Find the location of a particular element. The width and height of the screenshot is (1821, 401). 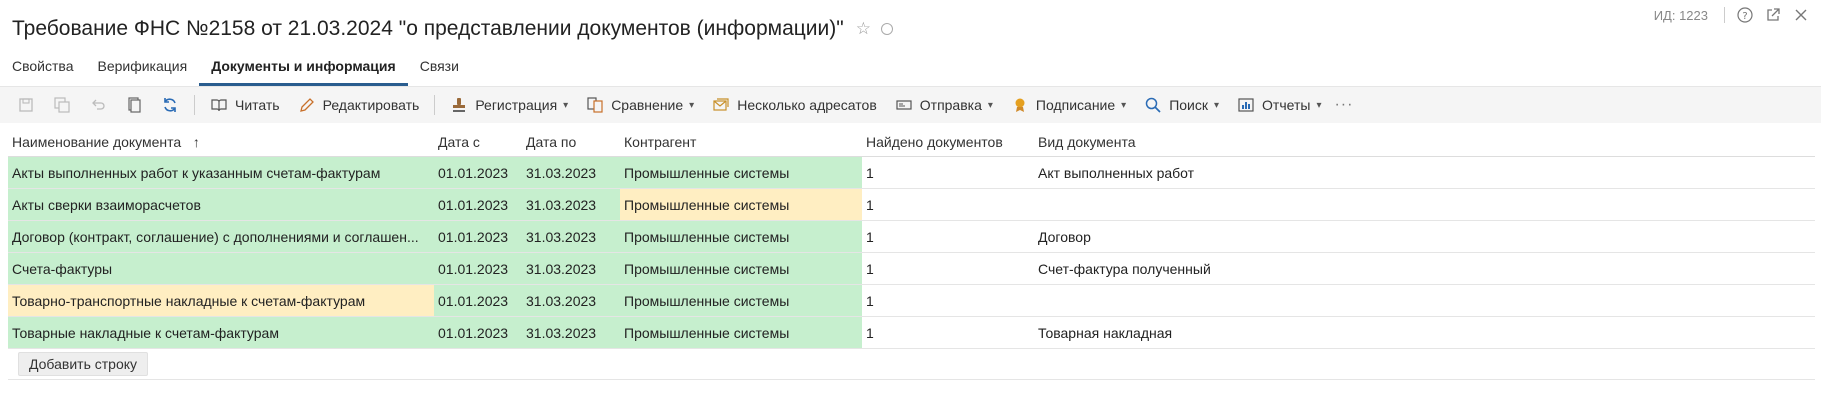

column-header-counterparty: Контрагент is located at coordinates (741, 142).